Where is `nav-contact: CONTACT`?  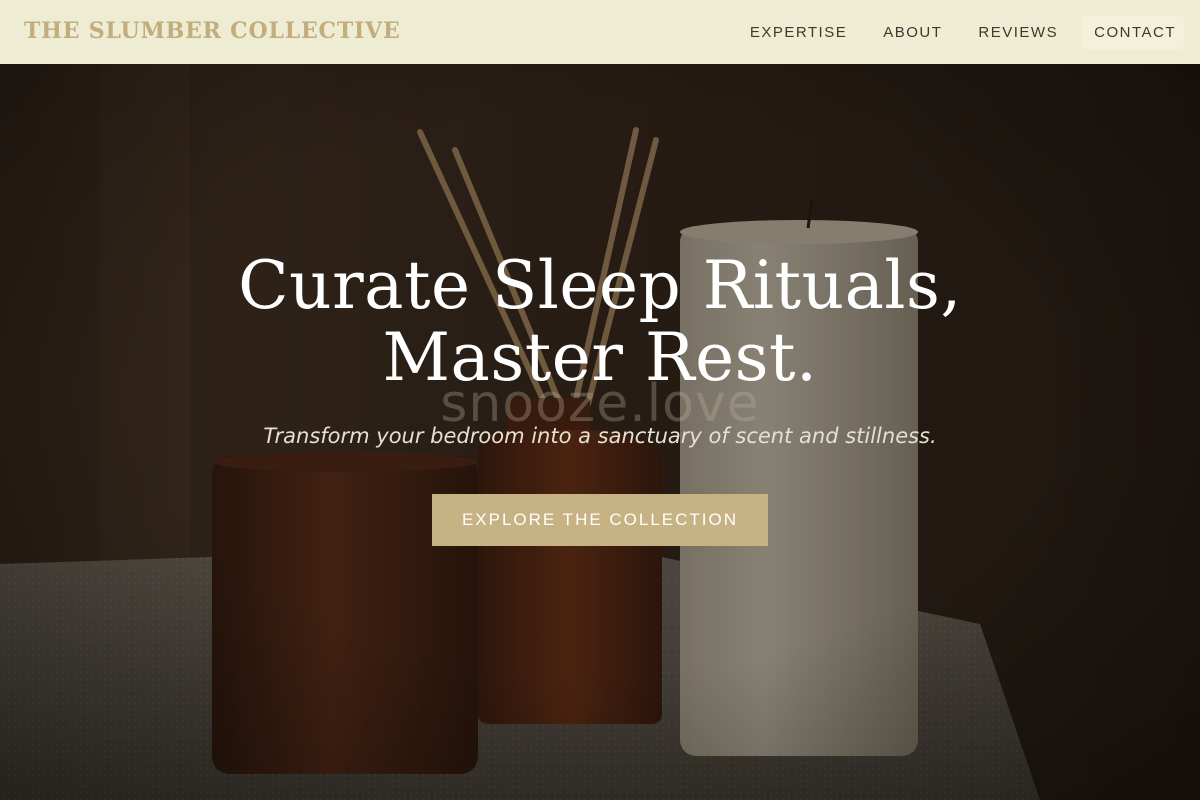
nav-contact: CONTACT is located at coordinates (1133, 32).